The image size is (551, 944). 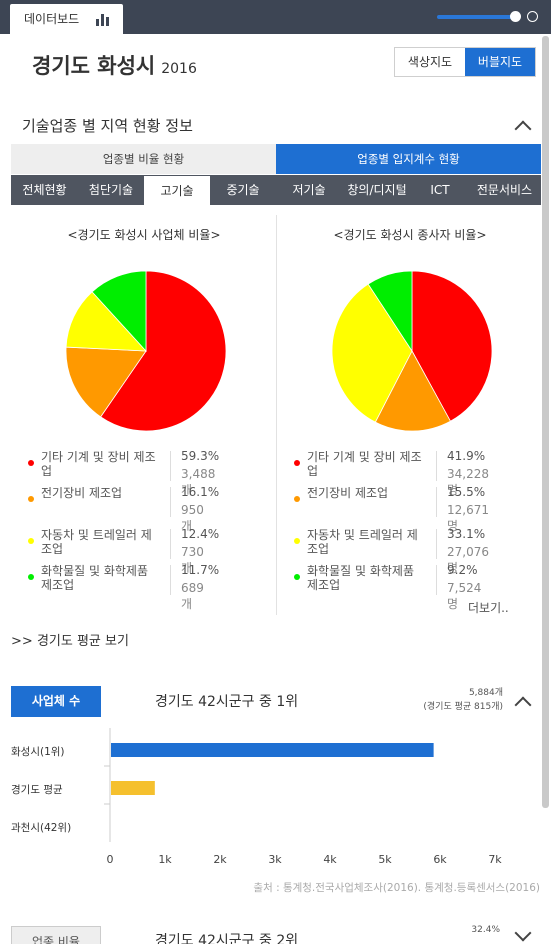 I want to click on top-bar: 데이터보드, so click(x=275, y=17).